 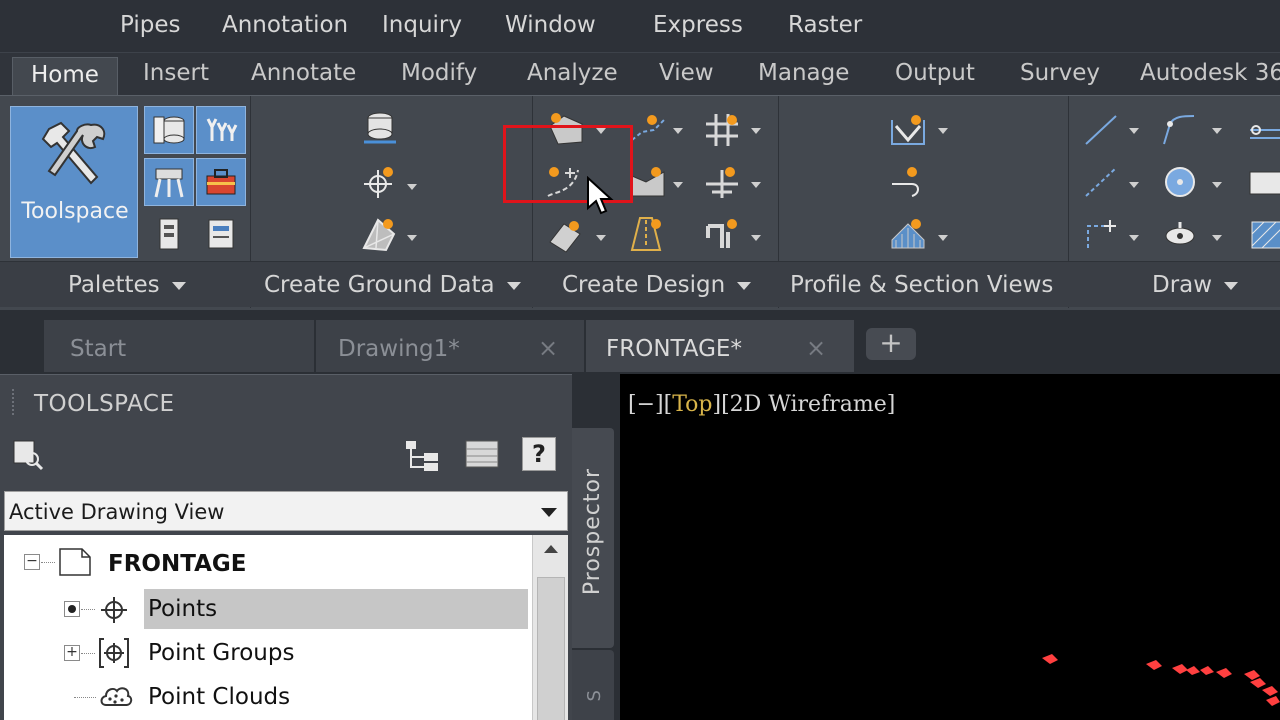 What do you see at coordinates (73, 153) in the screenshot?
I see `hammer-wrench-icon` at bounding box center [73, 153].